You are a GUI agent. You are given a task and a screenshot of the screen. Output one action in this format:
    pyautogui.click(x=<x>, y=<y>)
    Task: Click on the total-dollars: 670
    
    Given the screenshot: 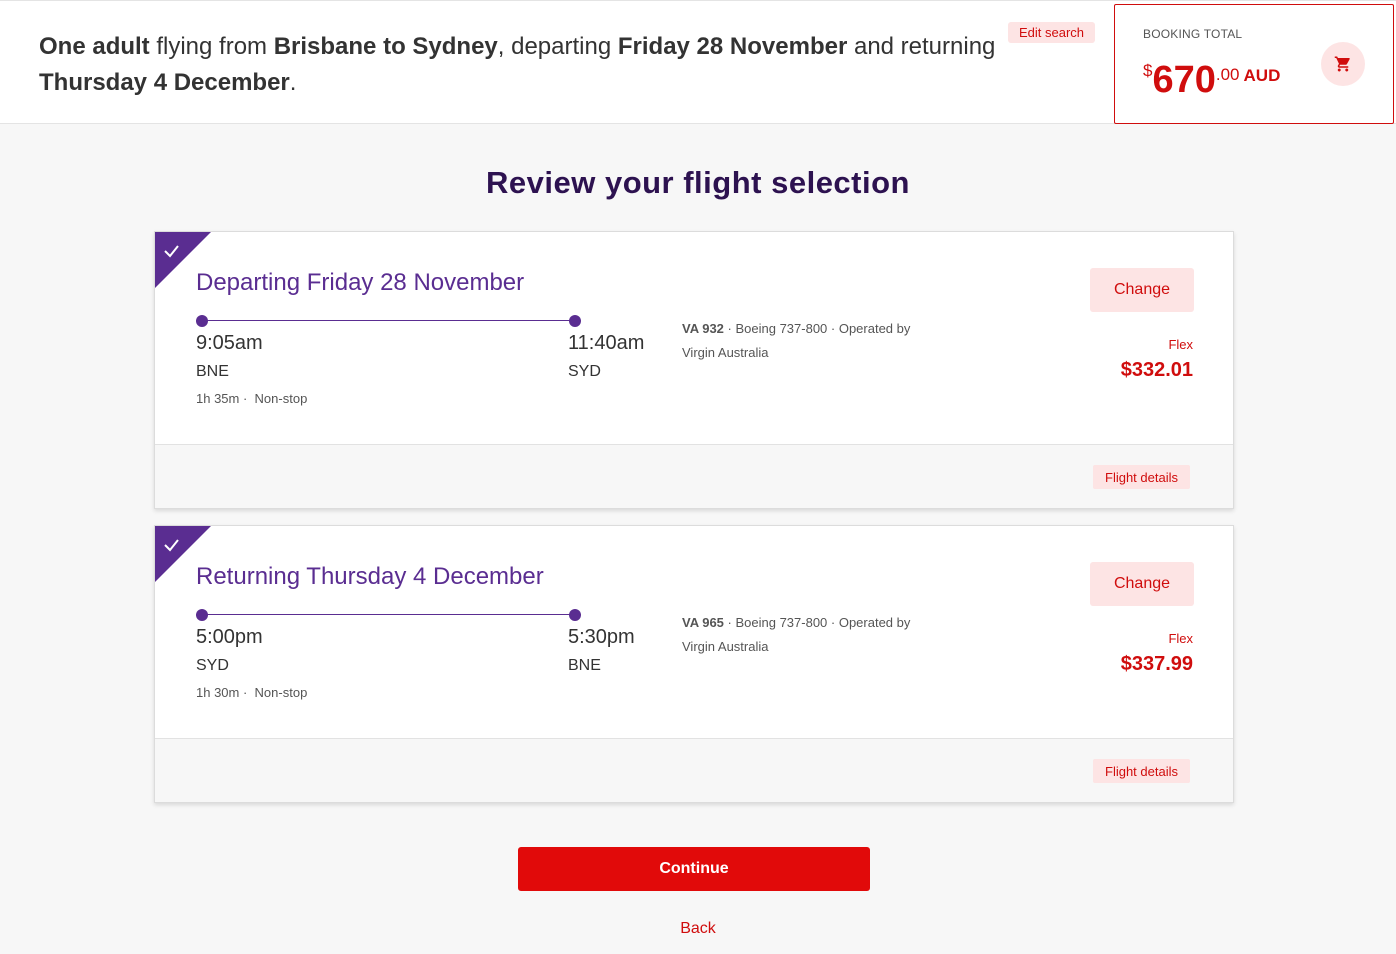 What is the action you would take?
    pyautogui.click(x=1184, y=80)
    